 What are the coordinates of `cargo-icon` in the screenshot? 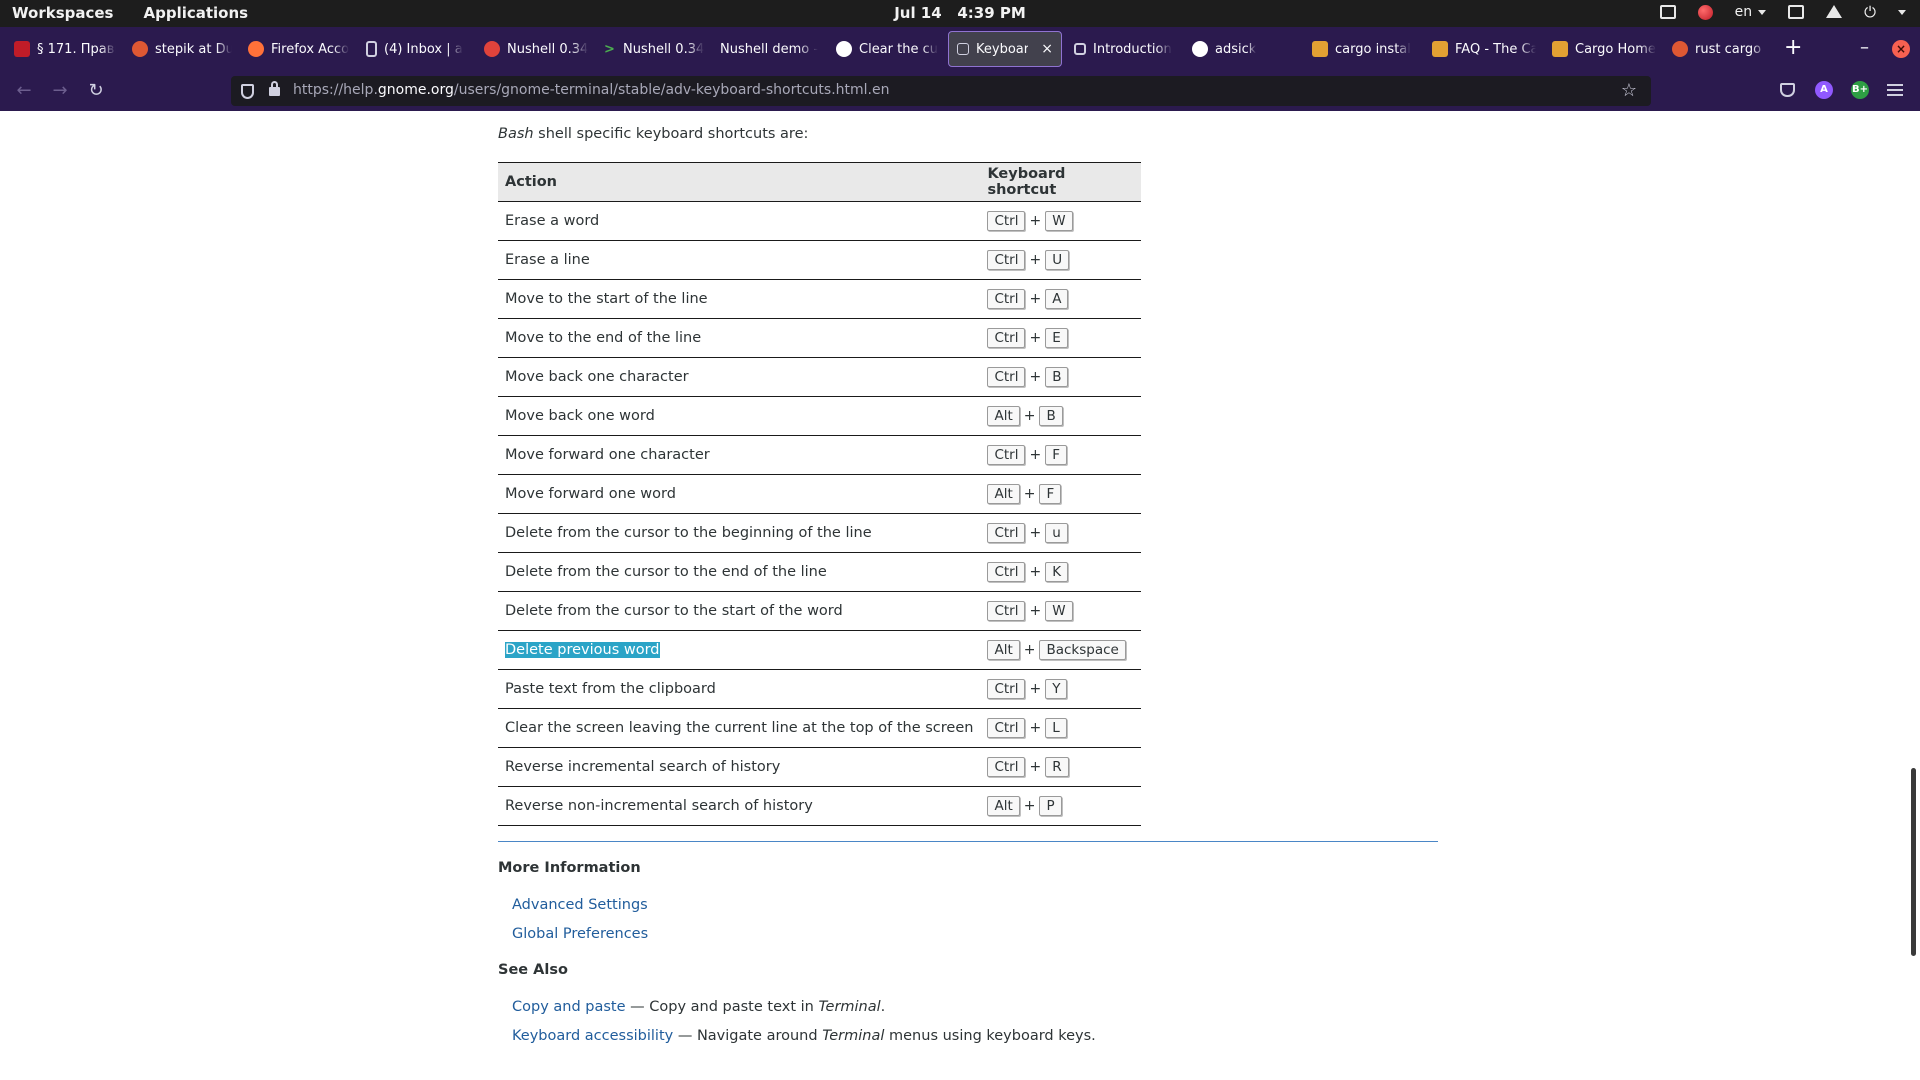 It's located at (1560, 49).